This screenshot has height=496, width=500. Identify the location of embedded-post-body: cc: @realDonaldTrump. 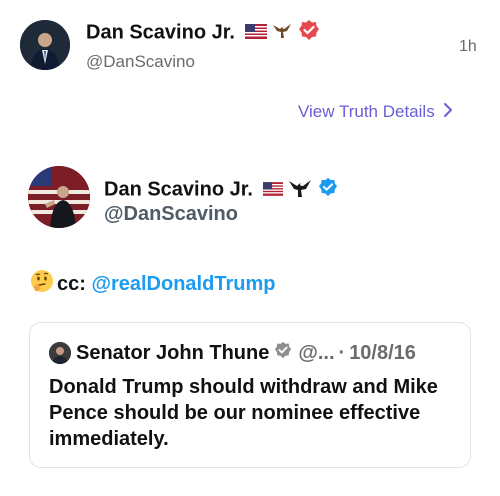
(152, 284).